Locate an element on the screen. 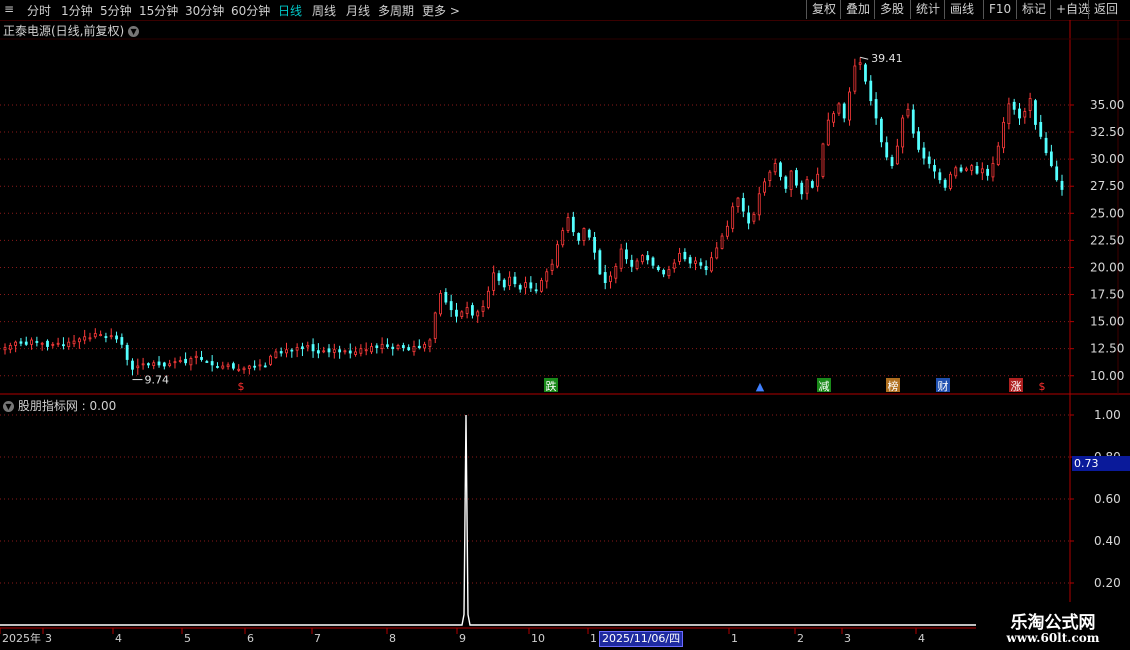 The width and height of the screenshot is (1130, 650). toolbar-button: 叠加 is located at coordinates (857, 9).